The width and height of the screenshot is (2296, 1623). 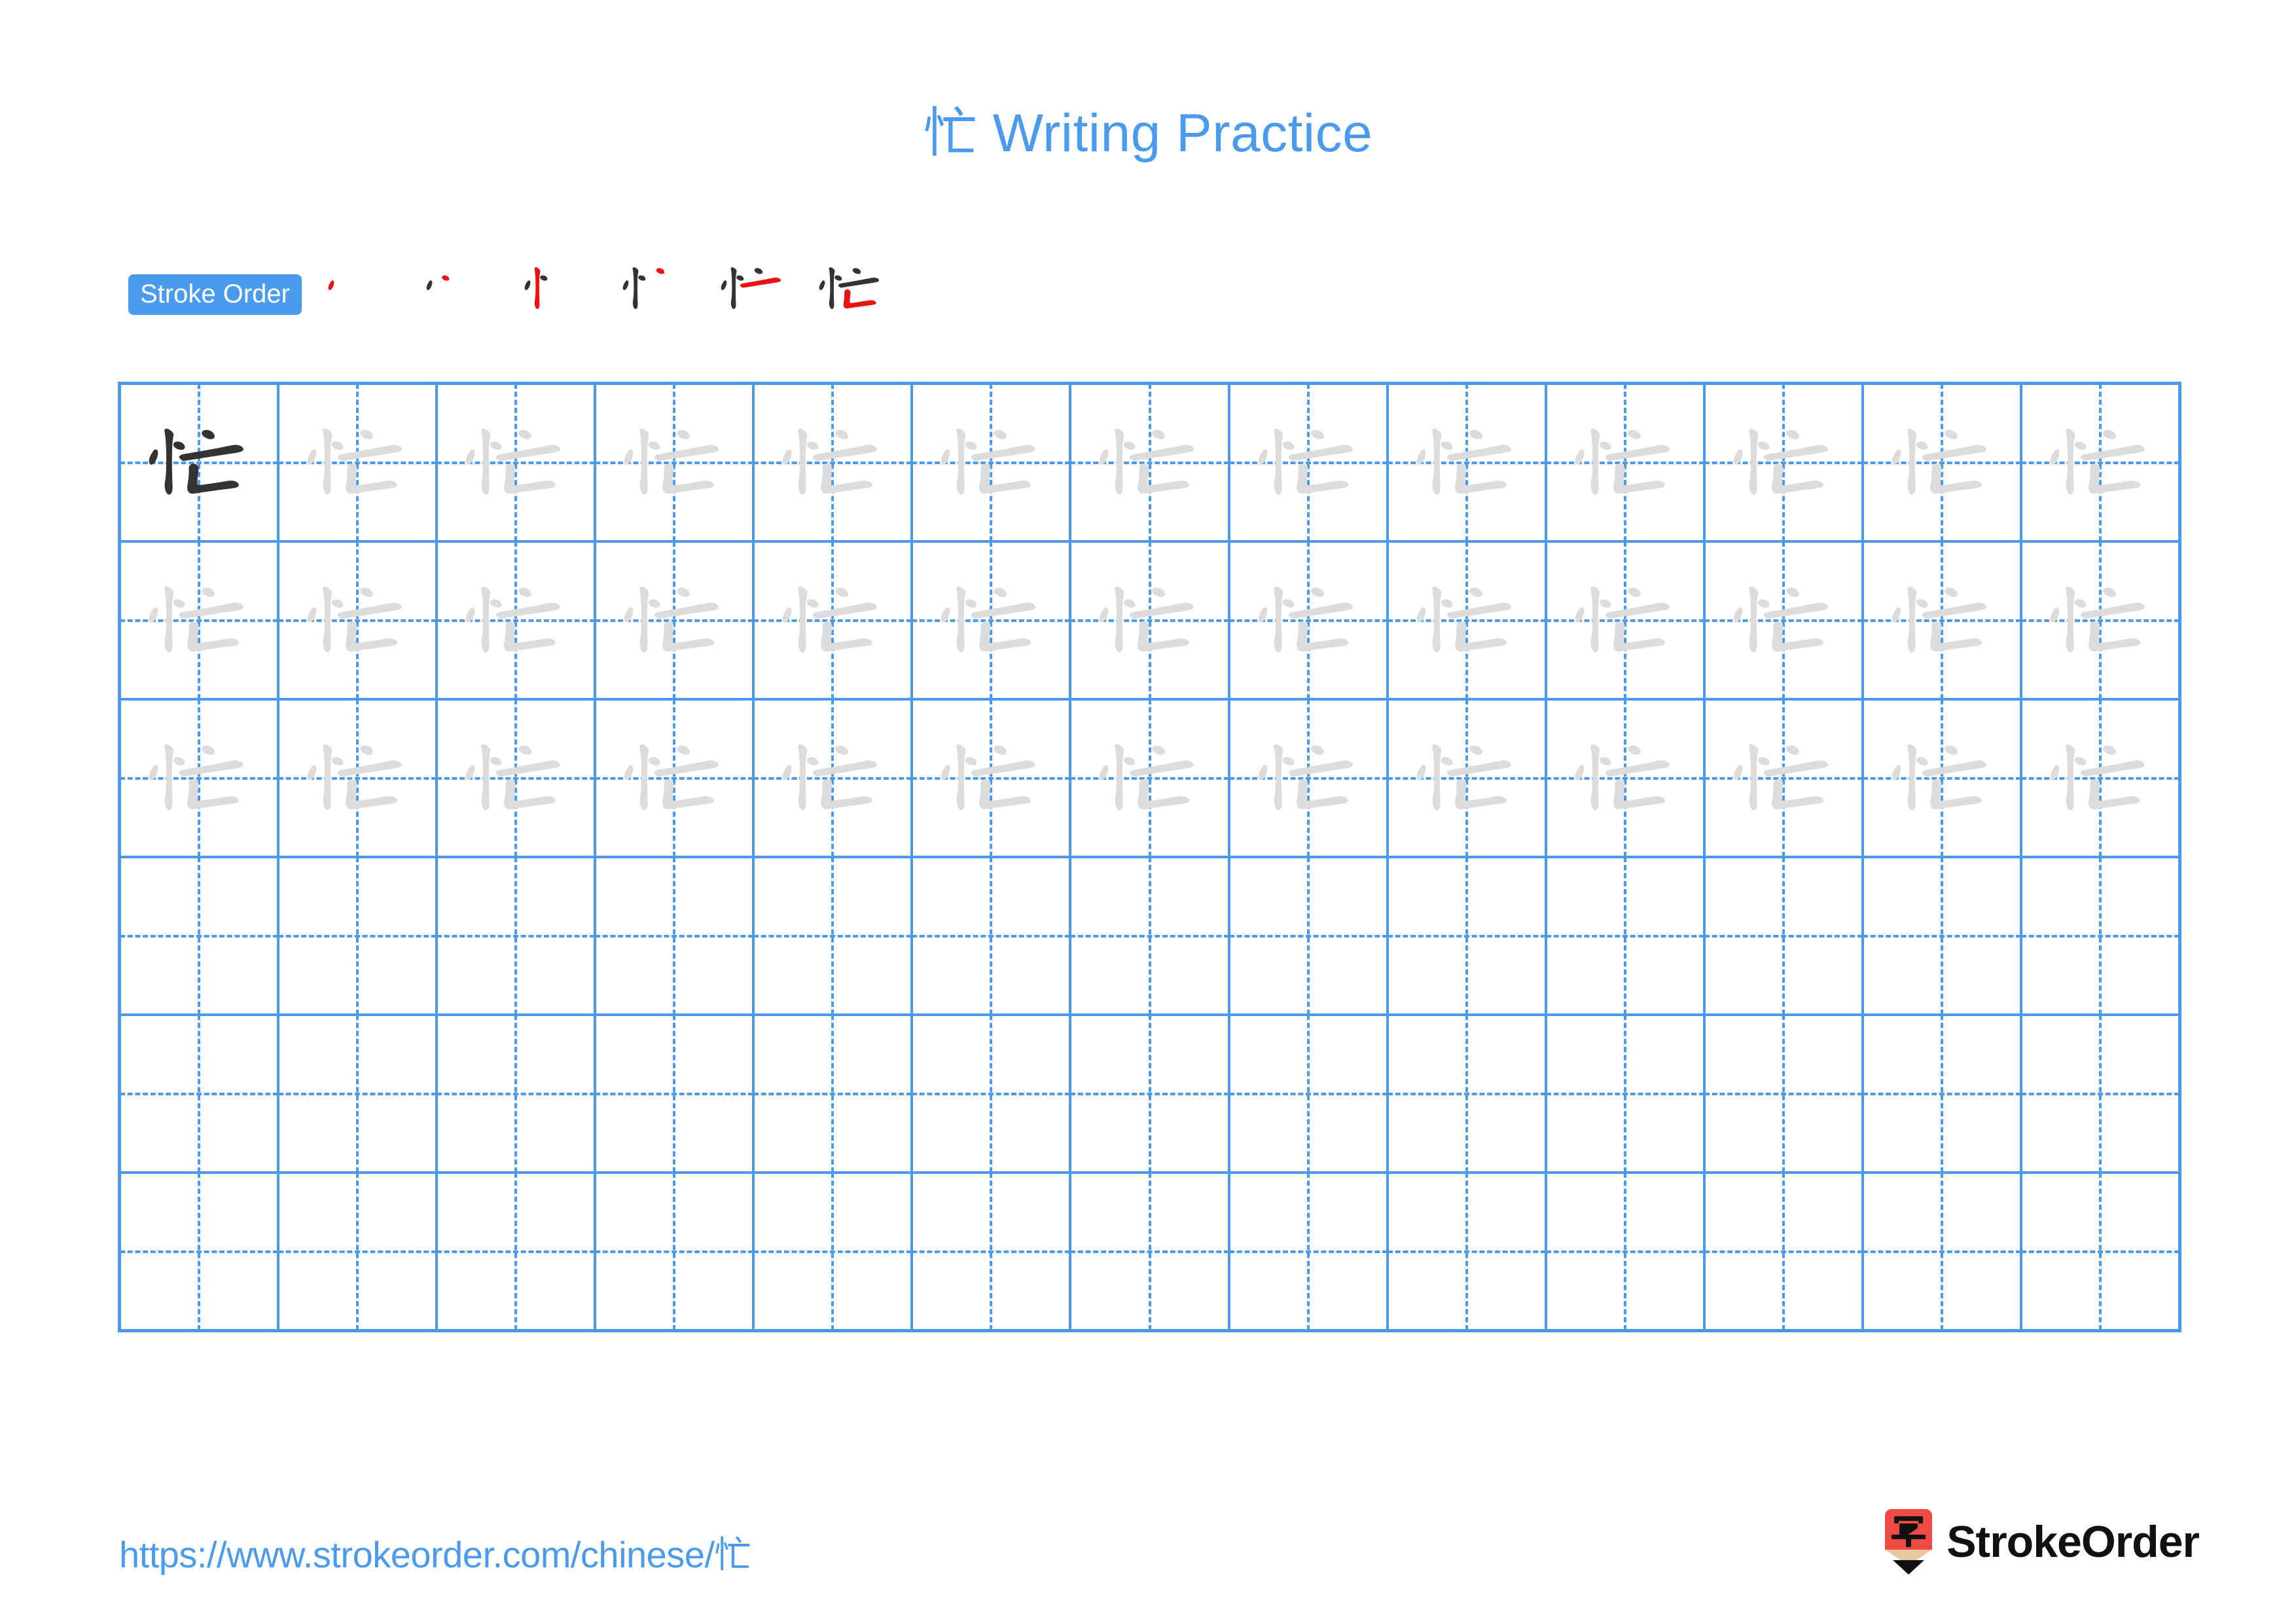 What do you see at coordinates (2100, 778) in the screenshot?
I see `grid-cell-r3-c13` at bounding box center [2100, 778].